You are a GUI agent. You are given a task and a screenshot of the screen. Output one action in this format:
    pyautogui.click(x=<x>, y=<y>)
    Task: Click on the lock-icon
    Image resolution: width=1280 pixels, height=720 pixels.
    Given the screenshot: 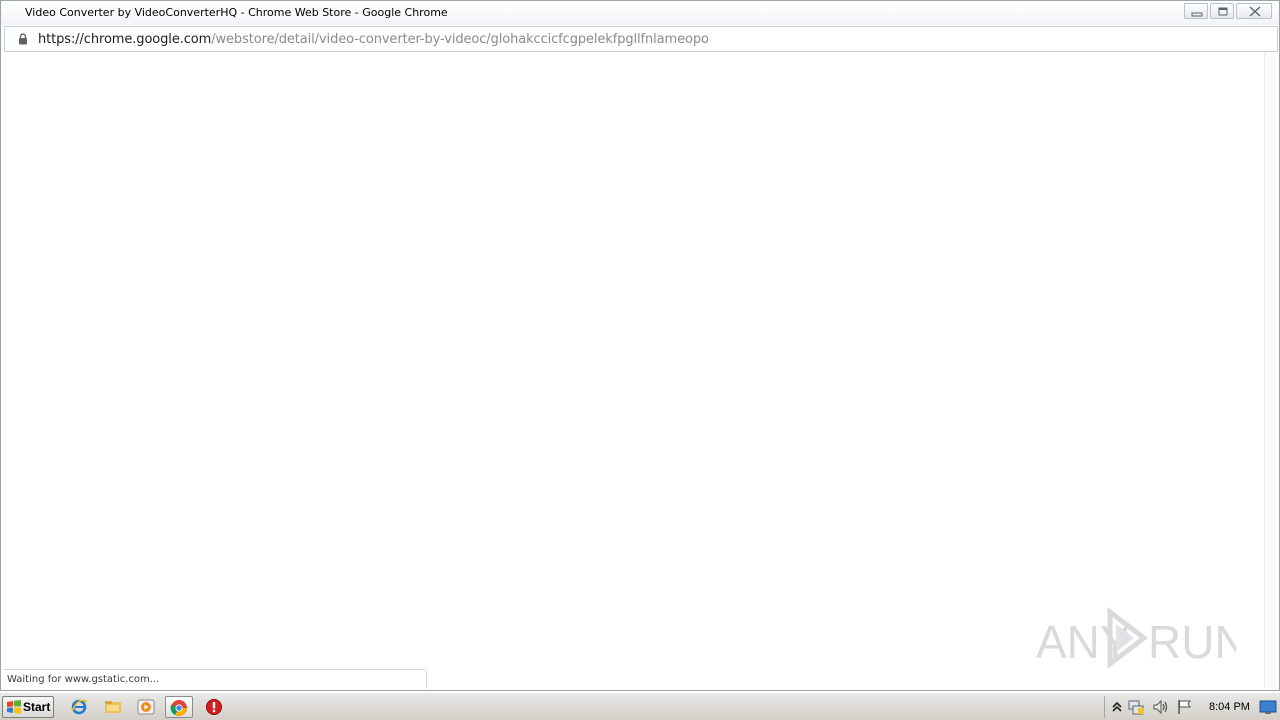 What is the action you would take?
    pyautogui.click(x=23, y=39)
    